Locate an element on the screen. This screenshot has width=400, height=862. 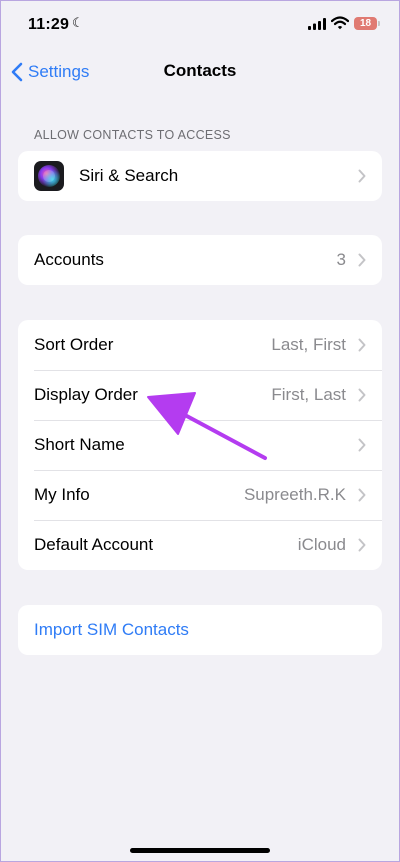
wifi-icon is located at coordinates (340, 23).